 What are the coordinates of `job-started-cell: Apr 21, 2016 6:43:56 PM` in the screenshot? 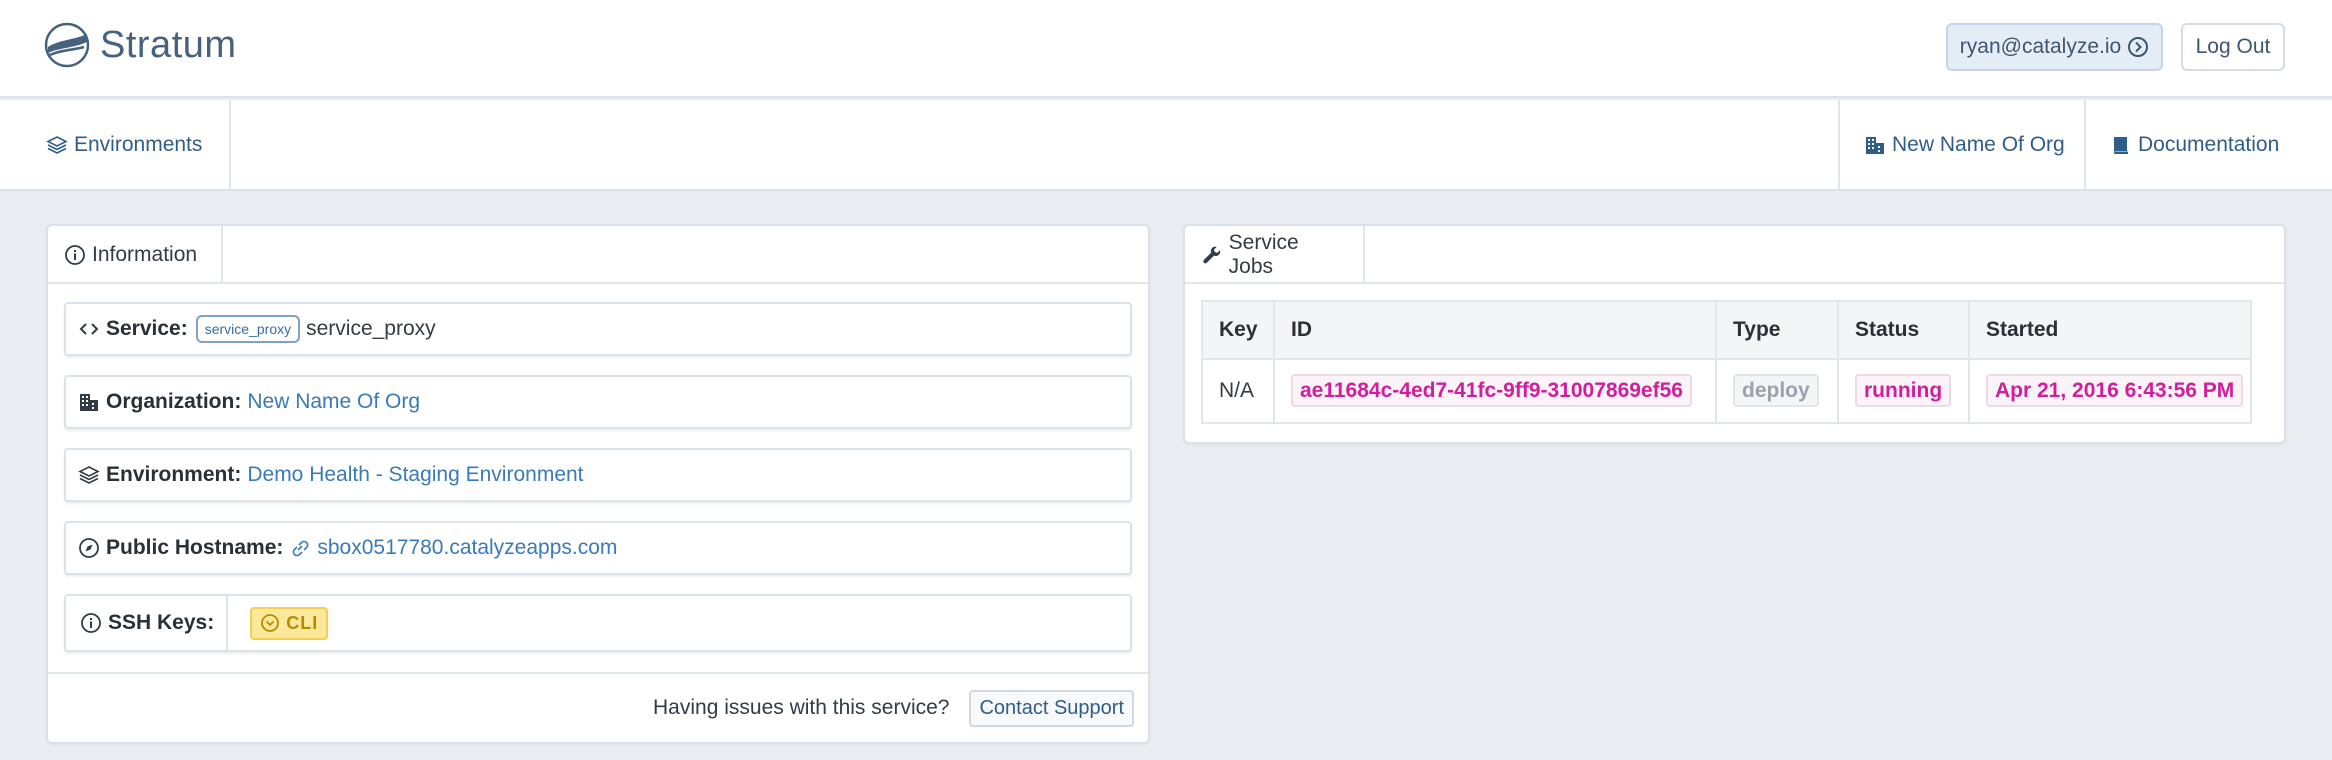 It's located at (2110, 391).